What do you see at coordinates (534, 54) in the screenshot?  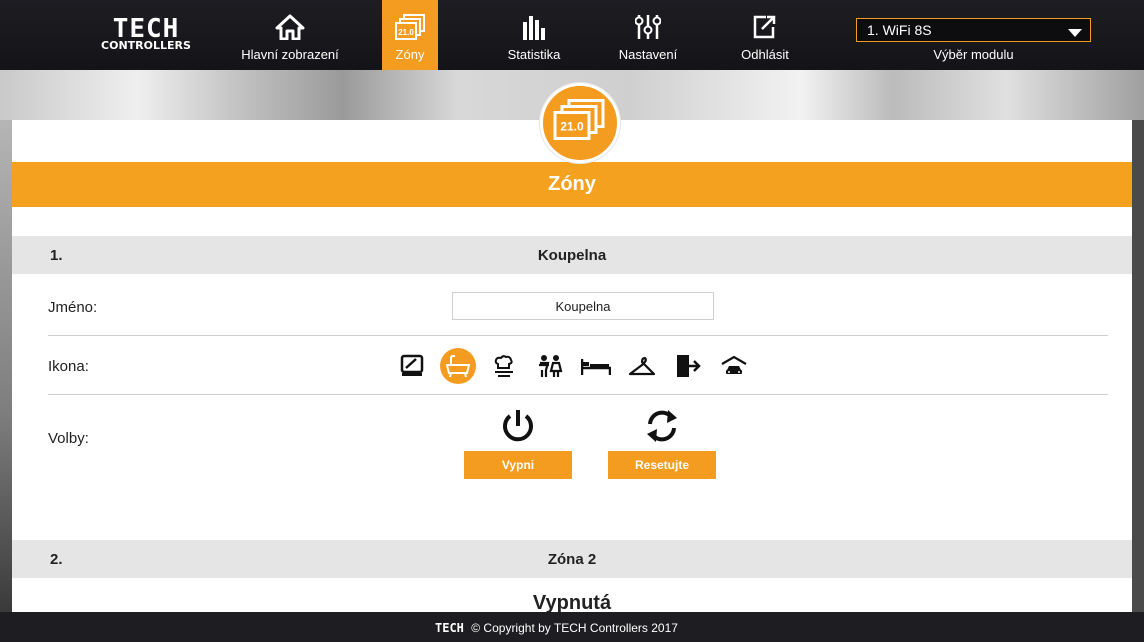 I see `nav-label-statistics: Statistika` at bounding box center [534, 54].